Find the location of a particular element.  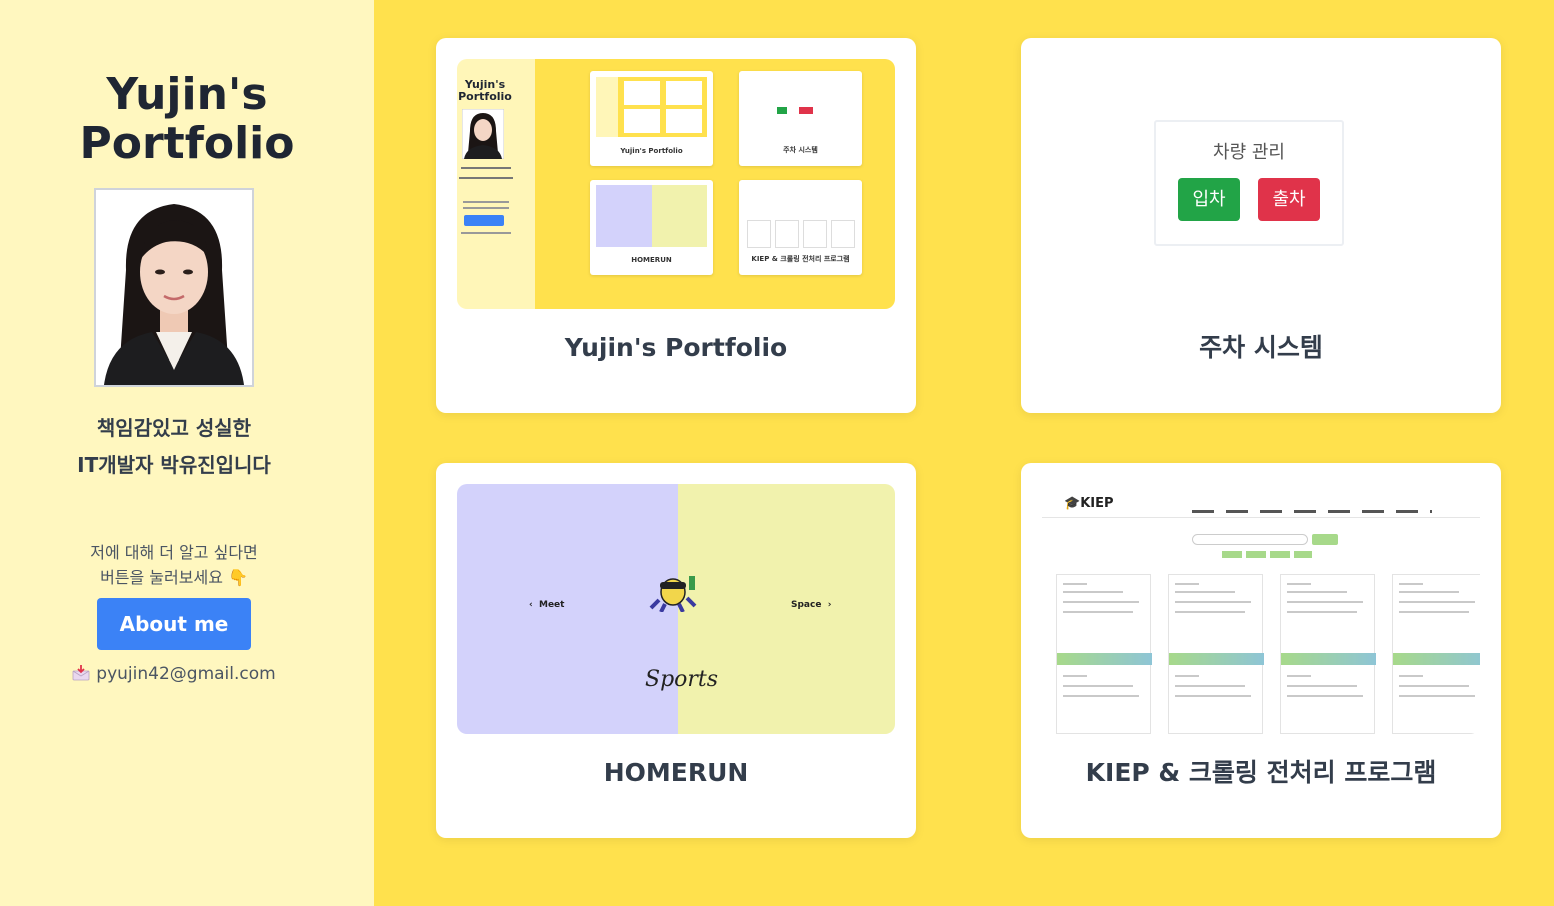

intro-line2: IT개발자 박유진입니다 is located at coordinates (174, 465).